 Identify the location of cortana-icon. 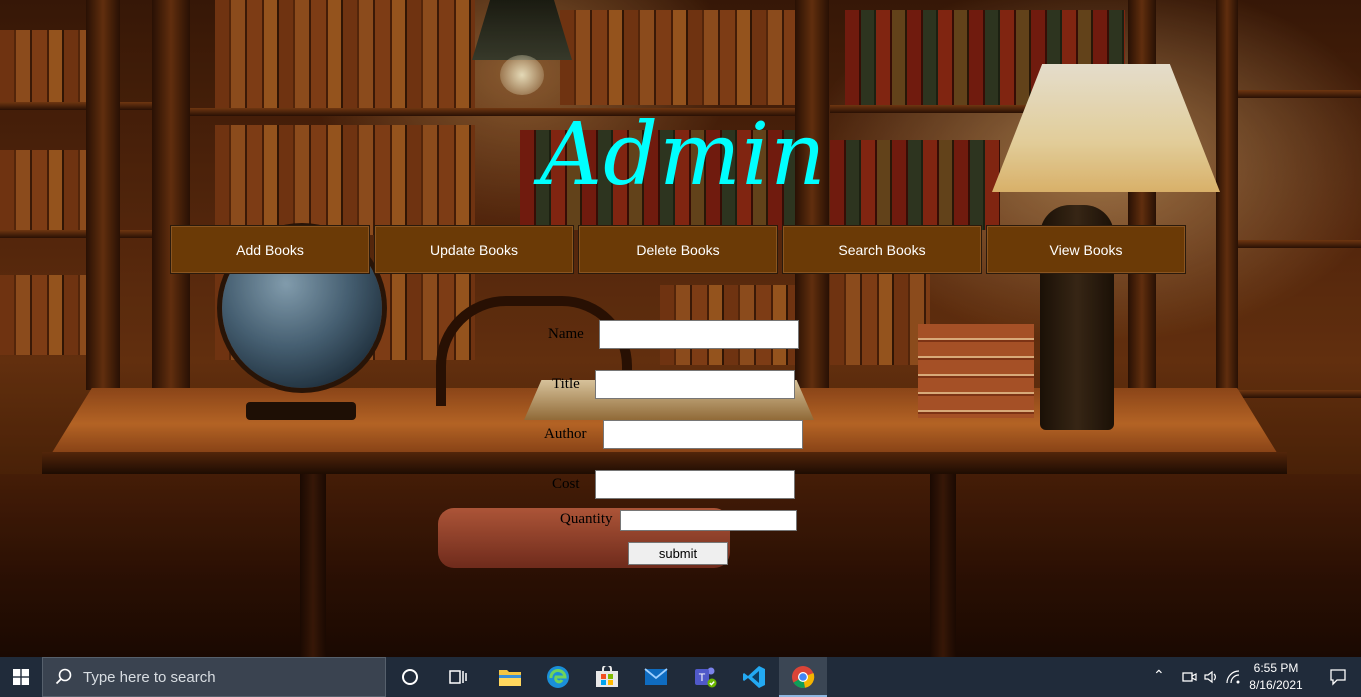
(410, 677).